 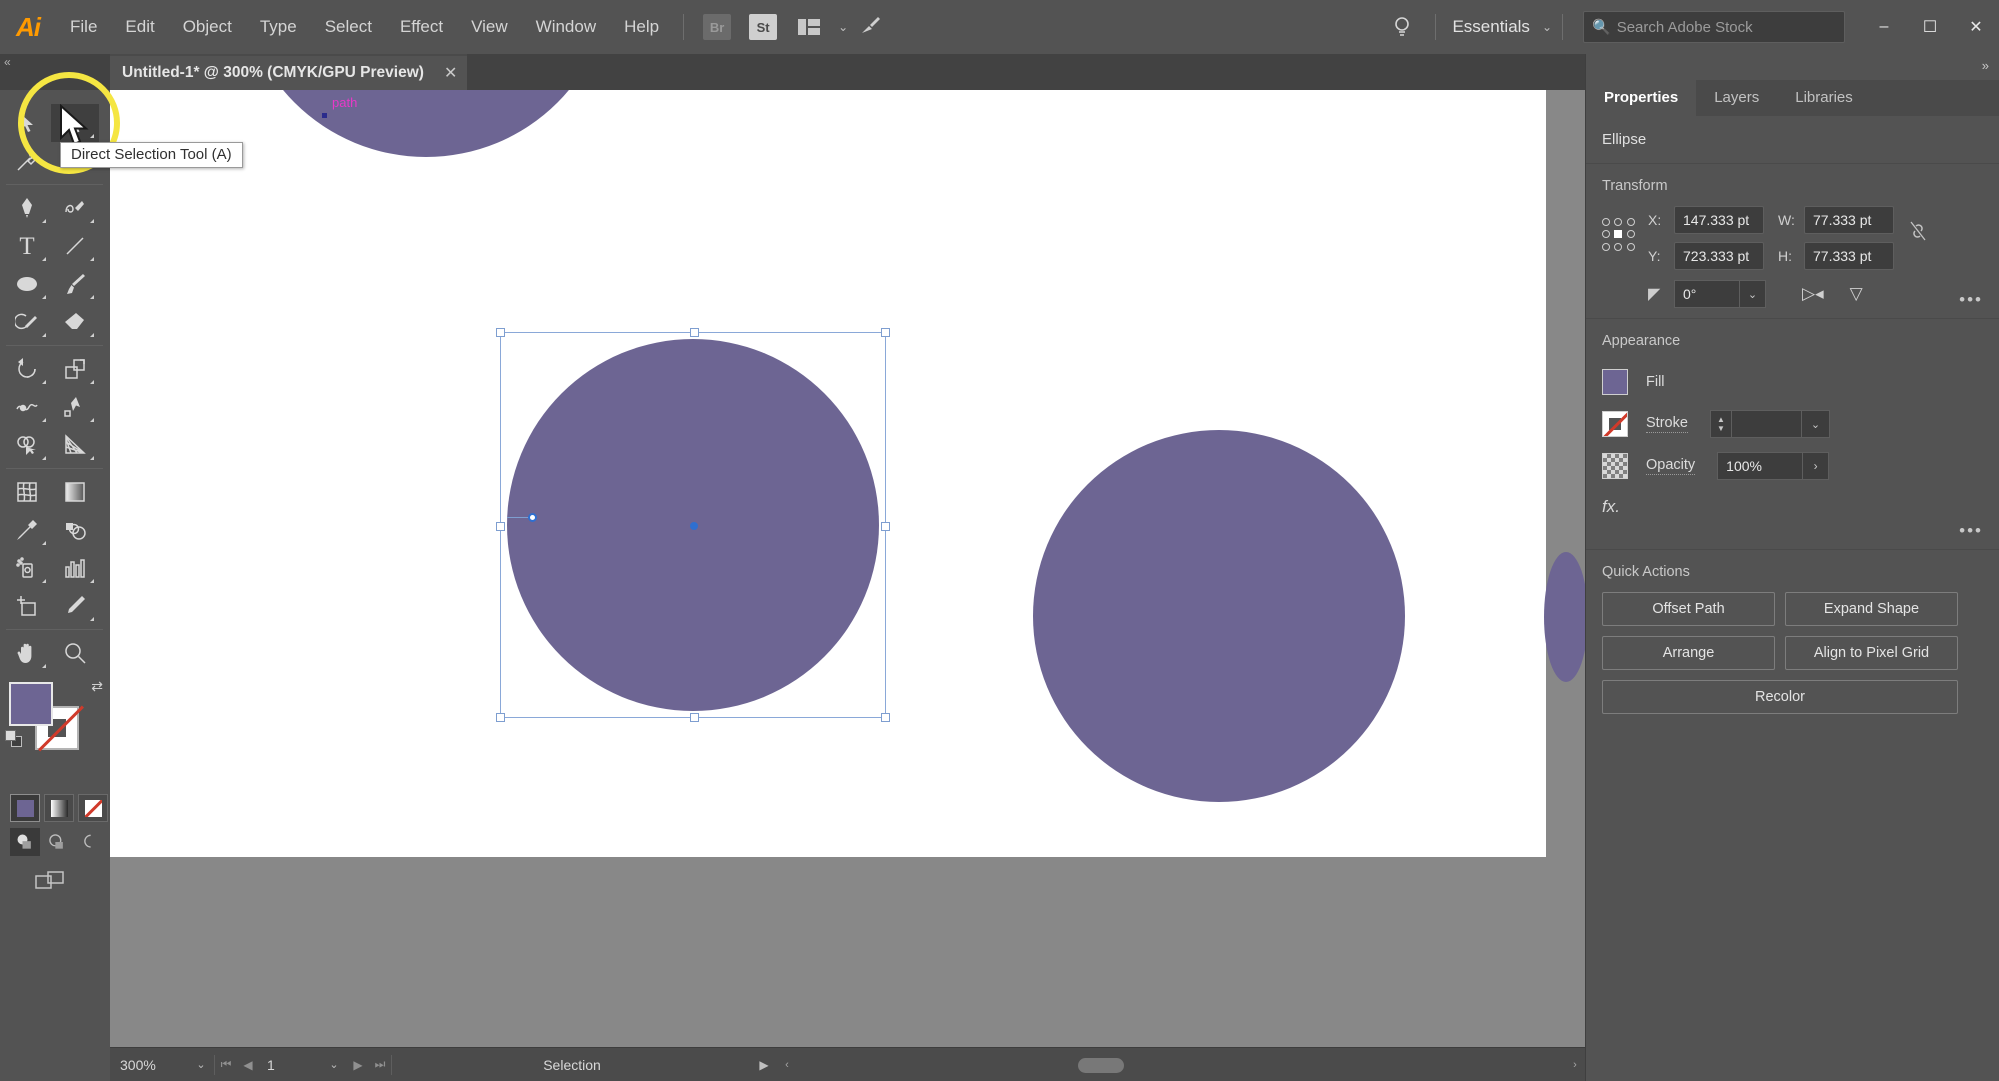 I want to click on rotate-tool, so click(x=27, y=369).